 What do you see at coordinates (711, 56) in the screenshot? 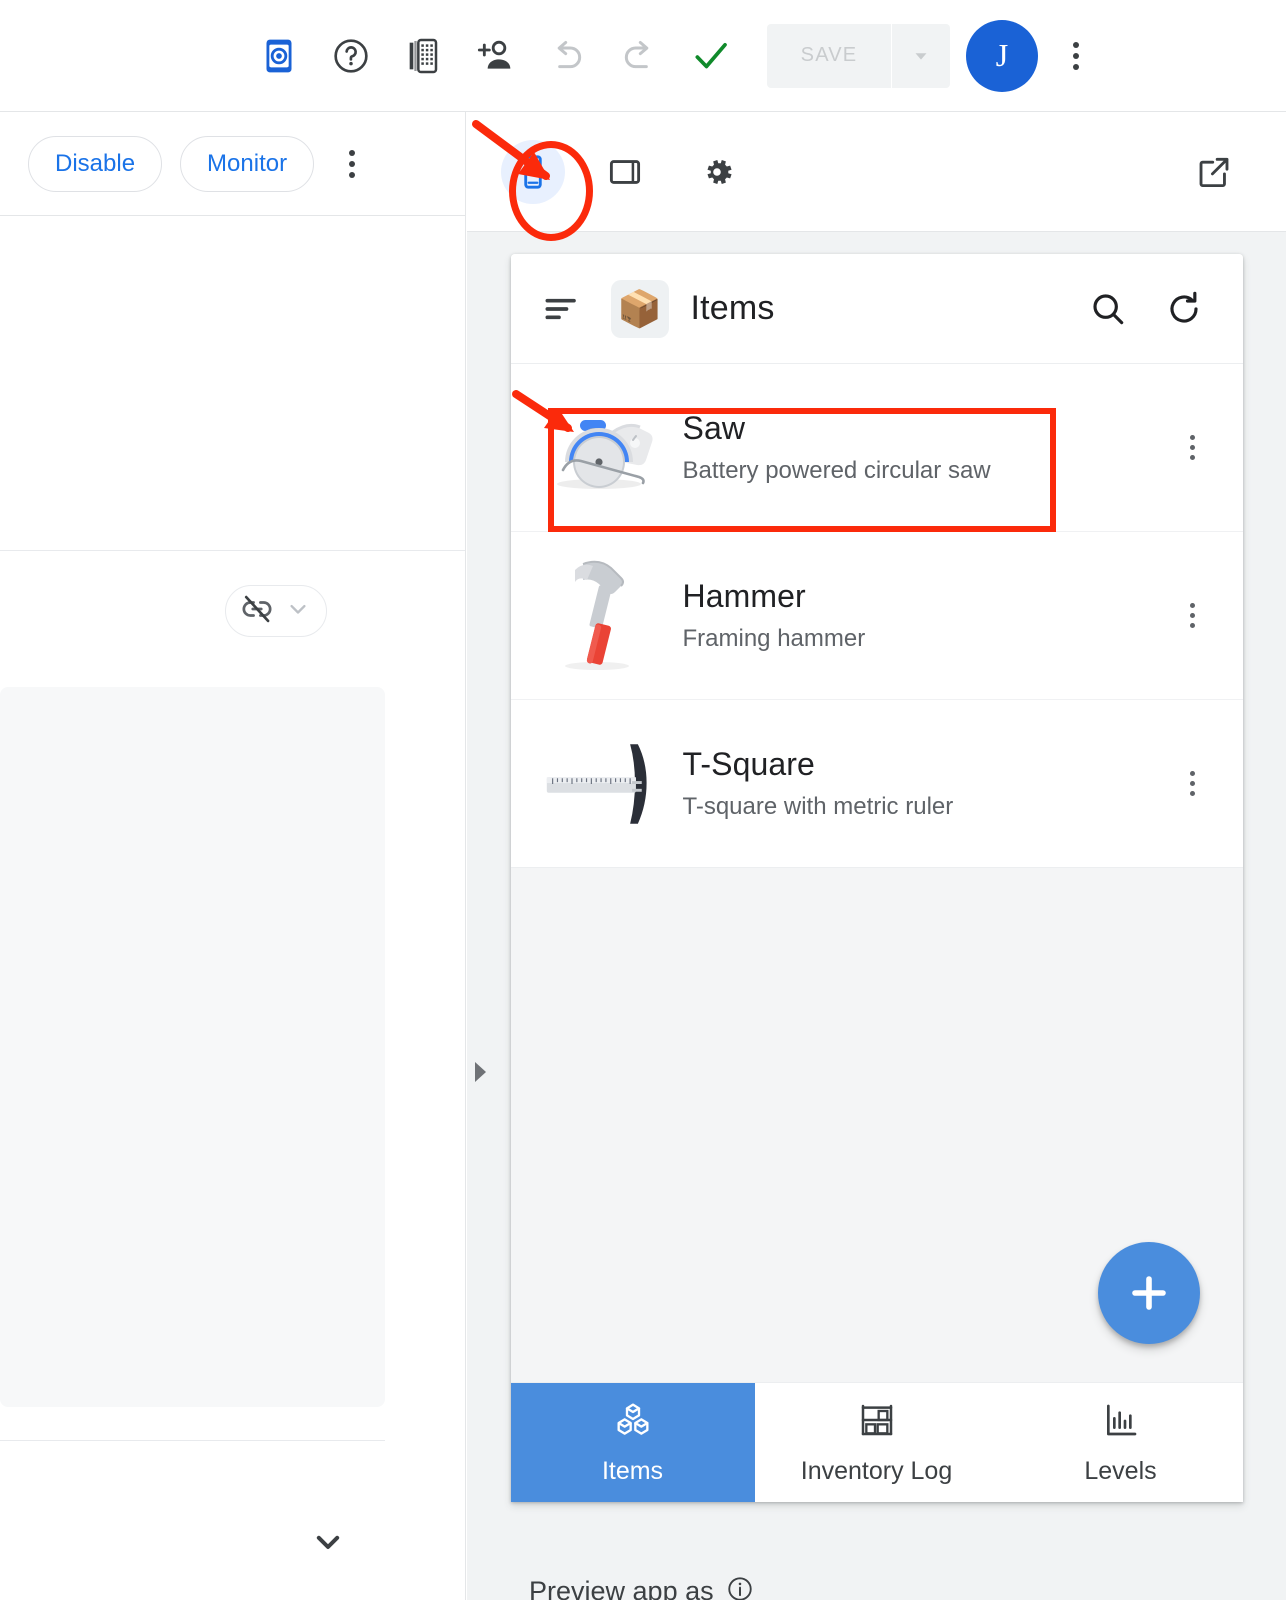
I see `checkmark-icon` at bounding box center [711, 56].